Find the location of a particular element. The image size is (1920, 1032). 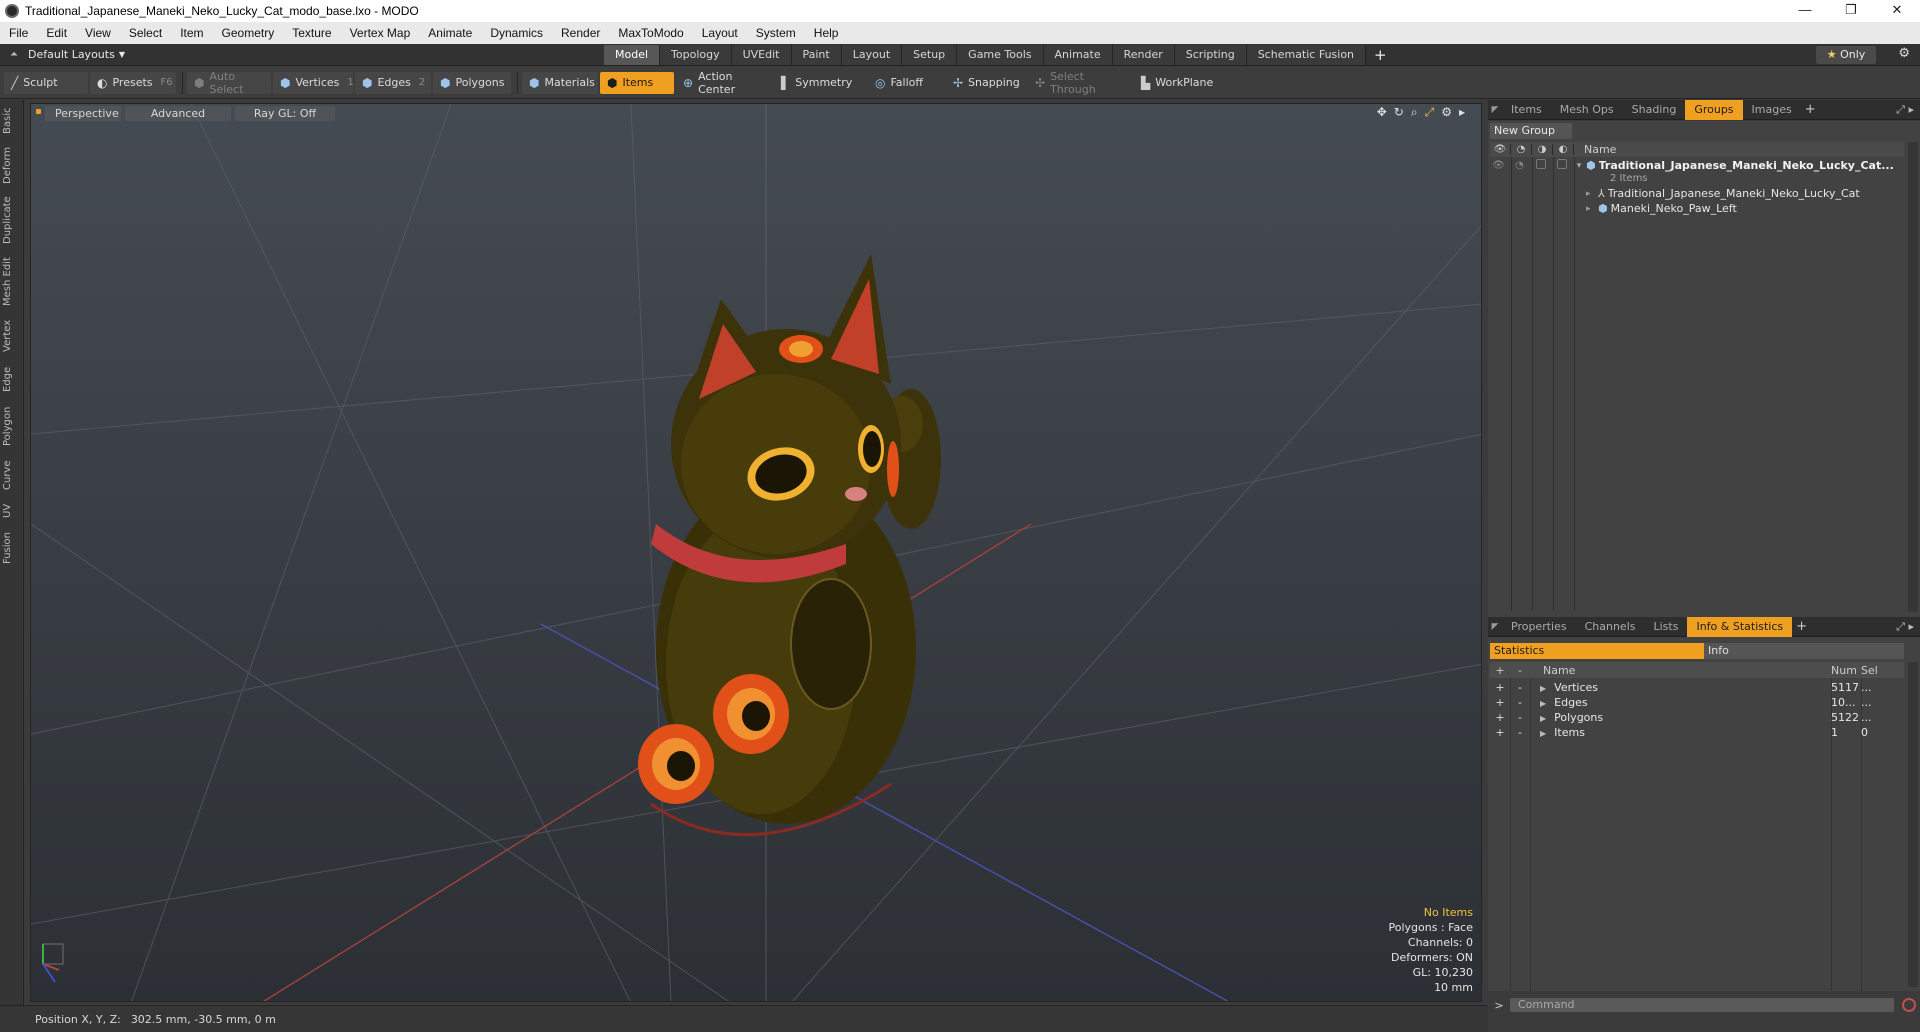

subtab-info: Info is located at coordinates (1804, 651).